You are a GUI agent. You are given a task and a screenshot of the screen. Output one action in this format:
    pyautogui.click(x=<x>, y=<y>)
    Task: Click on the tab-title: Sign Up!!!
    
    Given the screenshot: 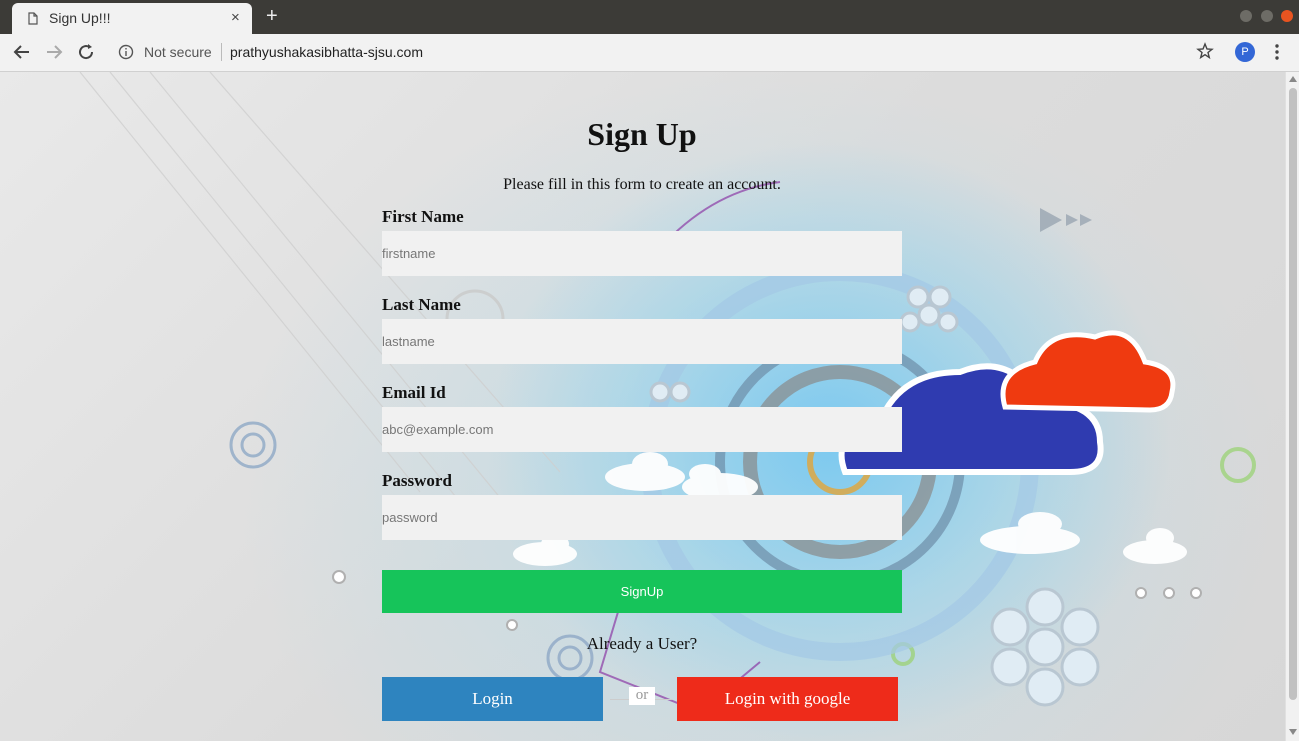 What is the action you would take?
    pyautogui.click(x=80, y=18)
    